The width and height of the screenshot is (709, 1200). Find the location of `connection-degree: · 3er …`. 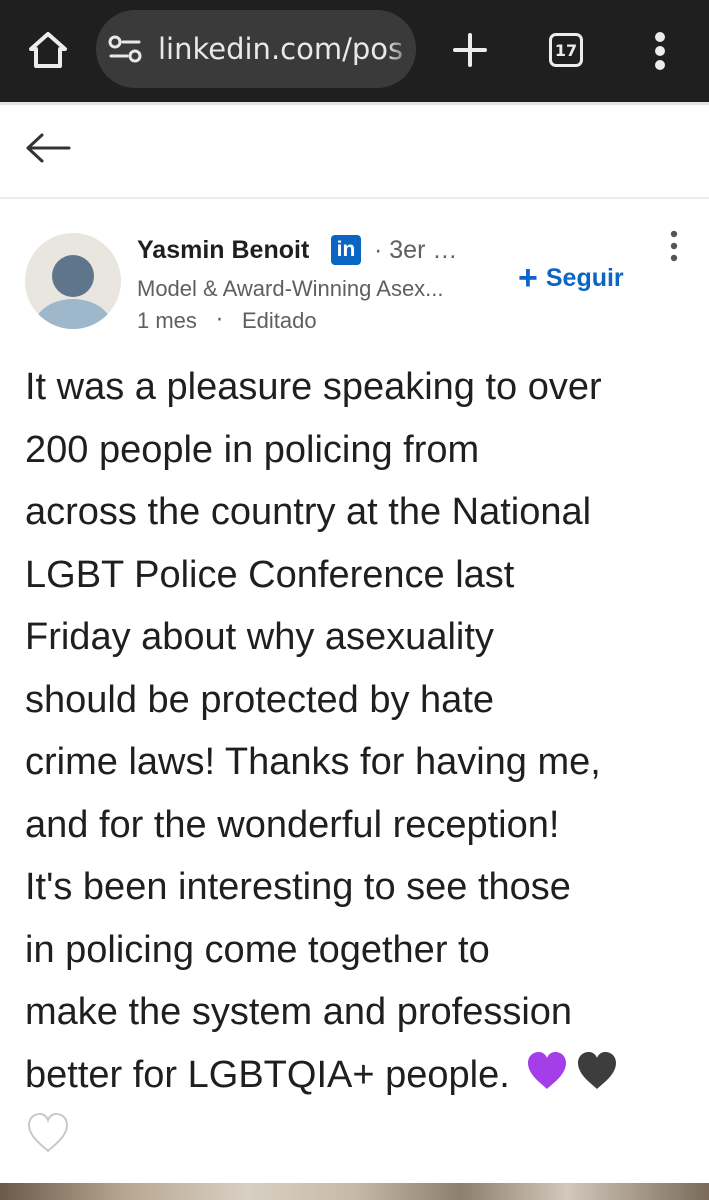

connection-degree: · 3er … is located at coordinates (416, 250).